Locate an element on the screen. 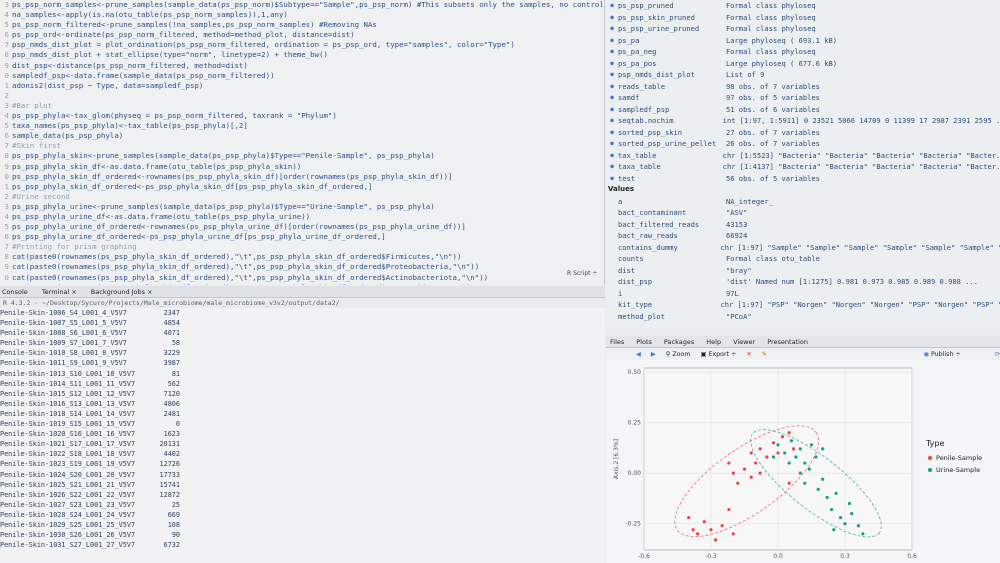  environment-row: dist "bray" is located at coordinates (803, 271).